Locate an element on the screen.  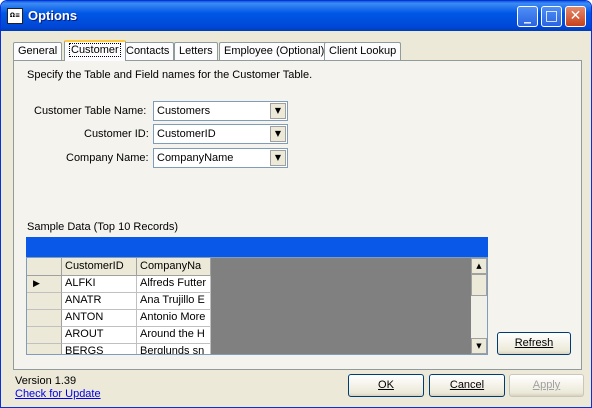
tab-contacts: Contacts is located at coordinates (148, 51).